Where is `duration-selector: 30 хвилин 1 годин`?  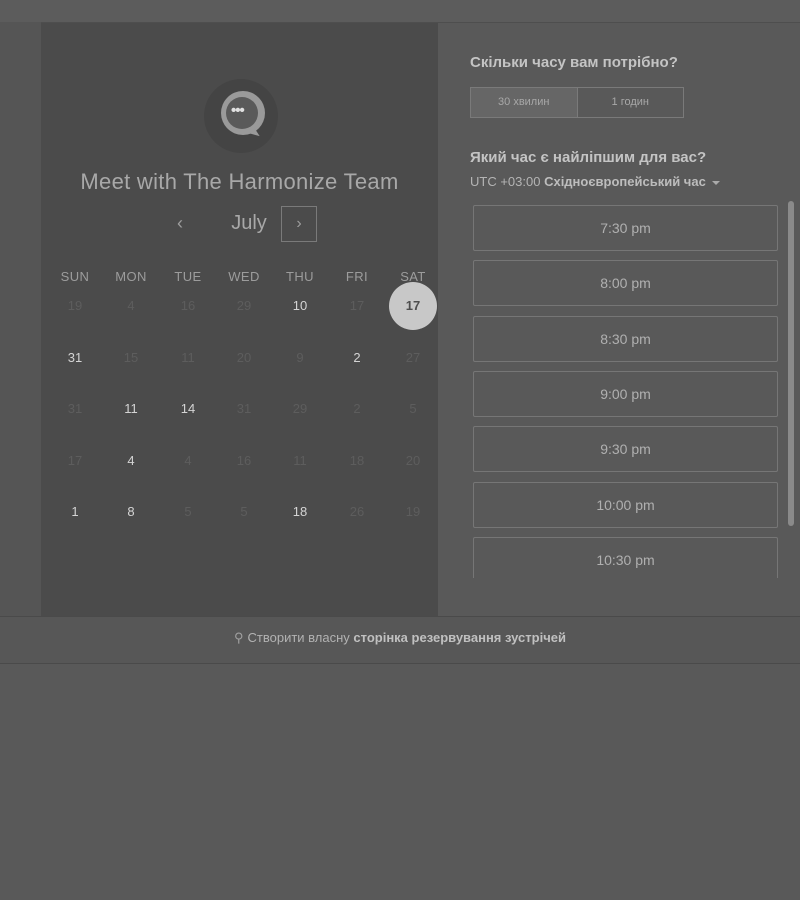 duration-selector: 30 хвилин 1 годин is located at coordinates (577, 102).